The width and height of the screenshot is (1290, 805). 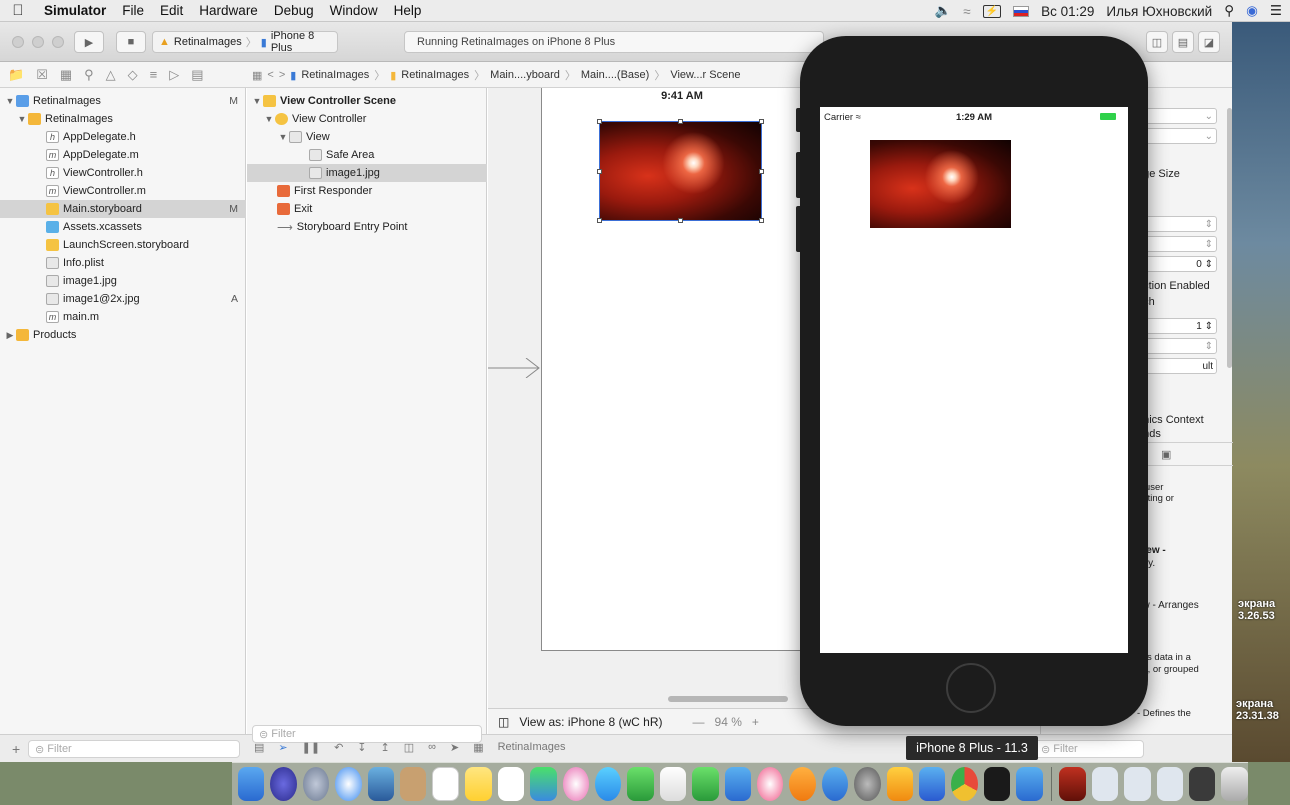 What do you see at coordinates (1159, 11) in the screenshot?
I see `menu-user-name: Илья Юхновский` at bounding box center [1159, 11].